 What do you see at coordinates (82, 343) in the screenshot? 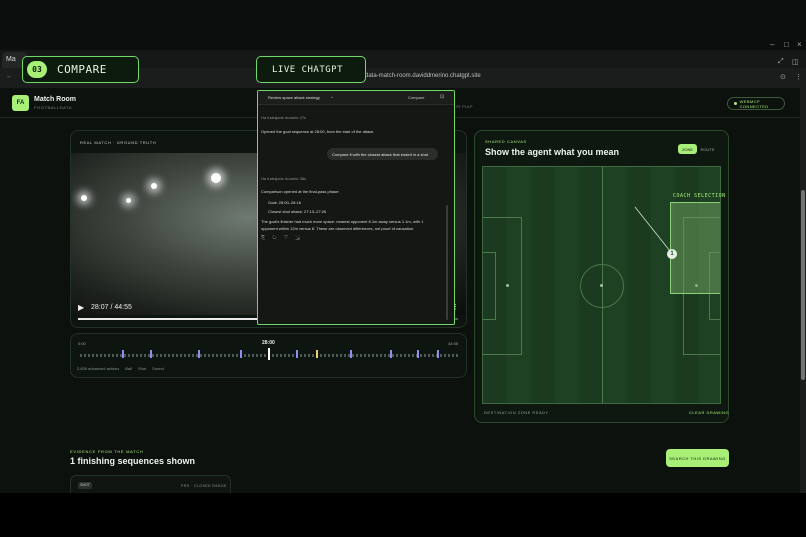
I see `timeline-start: 0:00` at bounding box center [82, 343].